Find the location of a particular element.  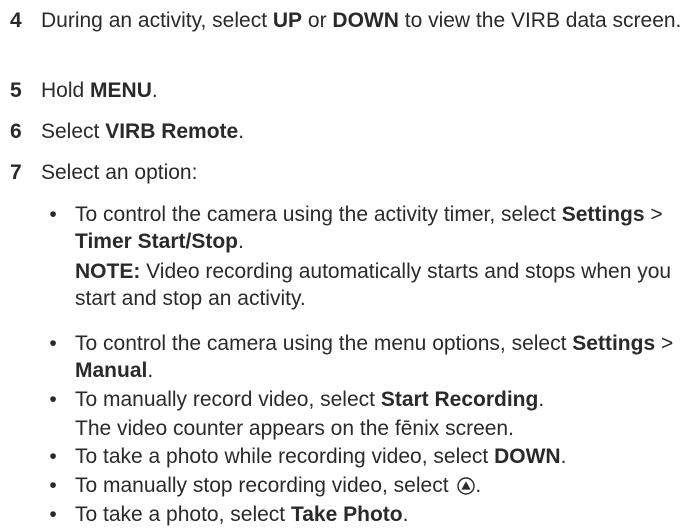

step-number: 4 is located at coordinates (16, 20).